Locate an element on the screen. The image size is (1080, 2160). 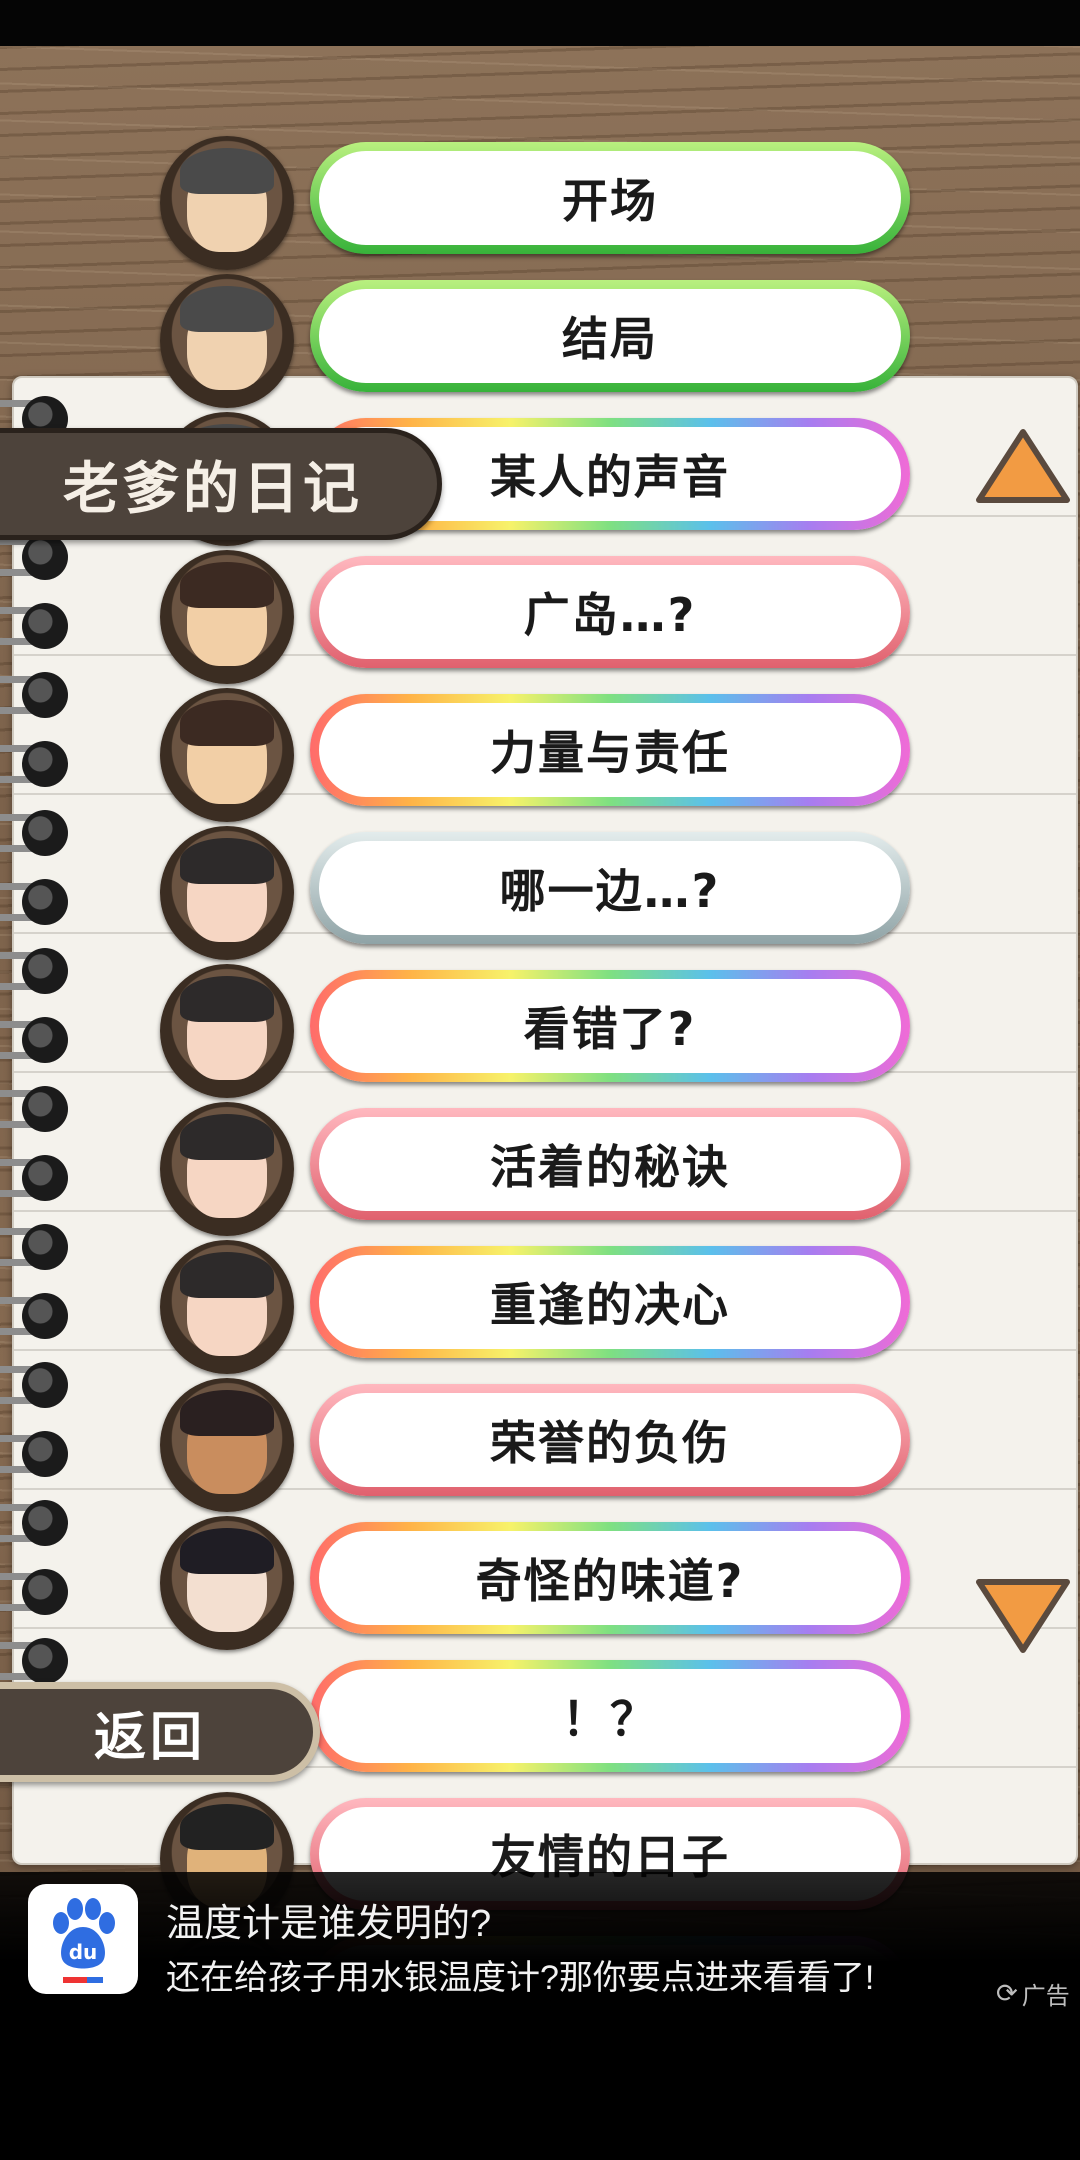
chapter-label: 哪一边…? is located at coordinates (610, 888).